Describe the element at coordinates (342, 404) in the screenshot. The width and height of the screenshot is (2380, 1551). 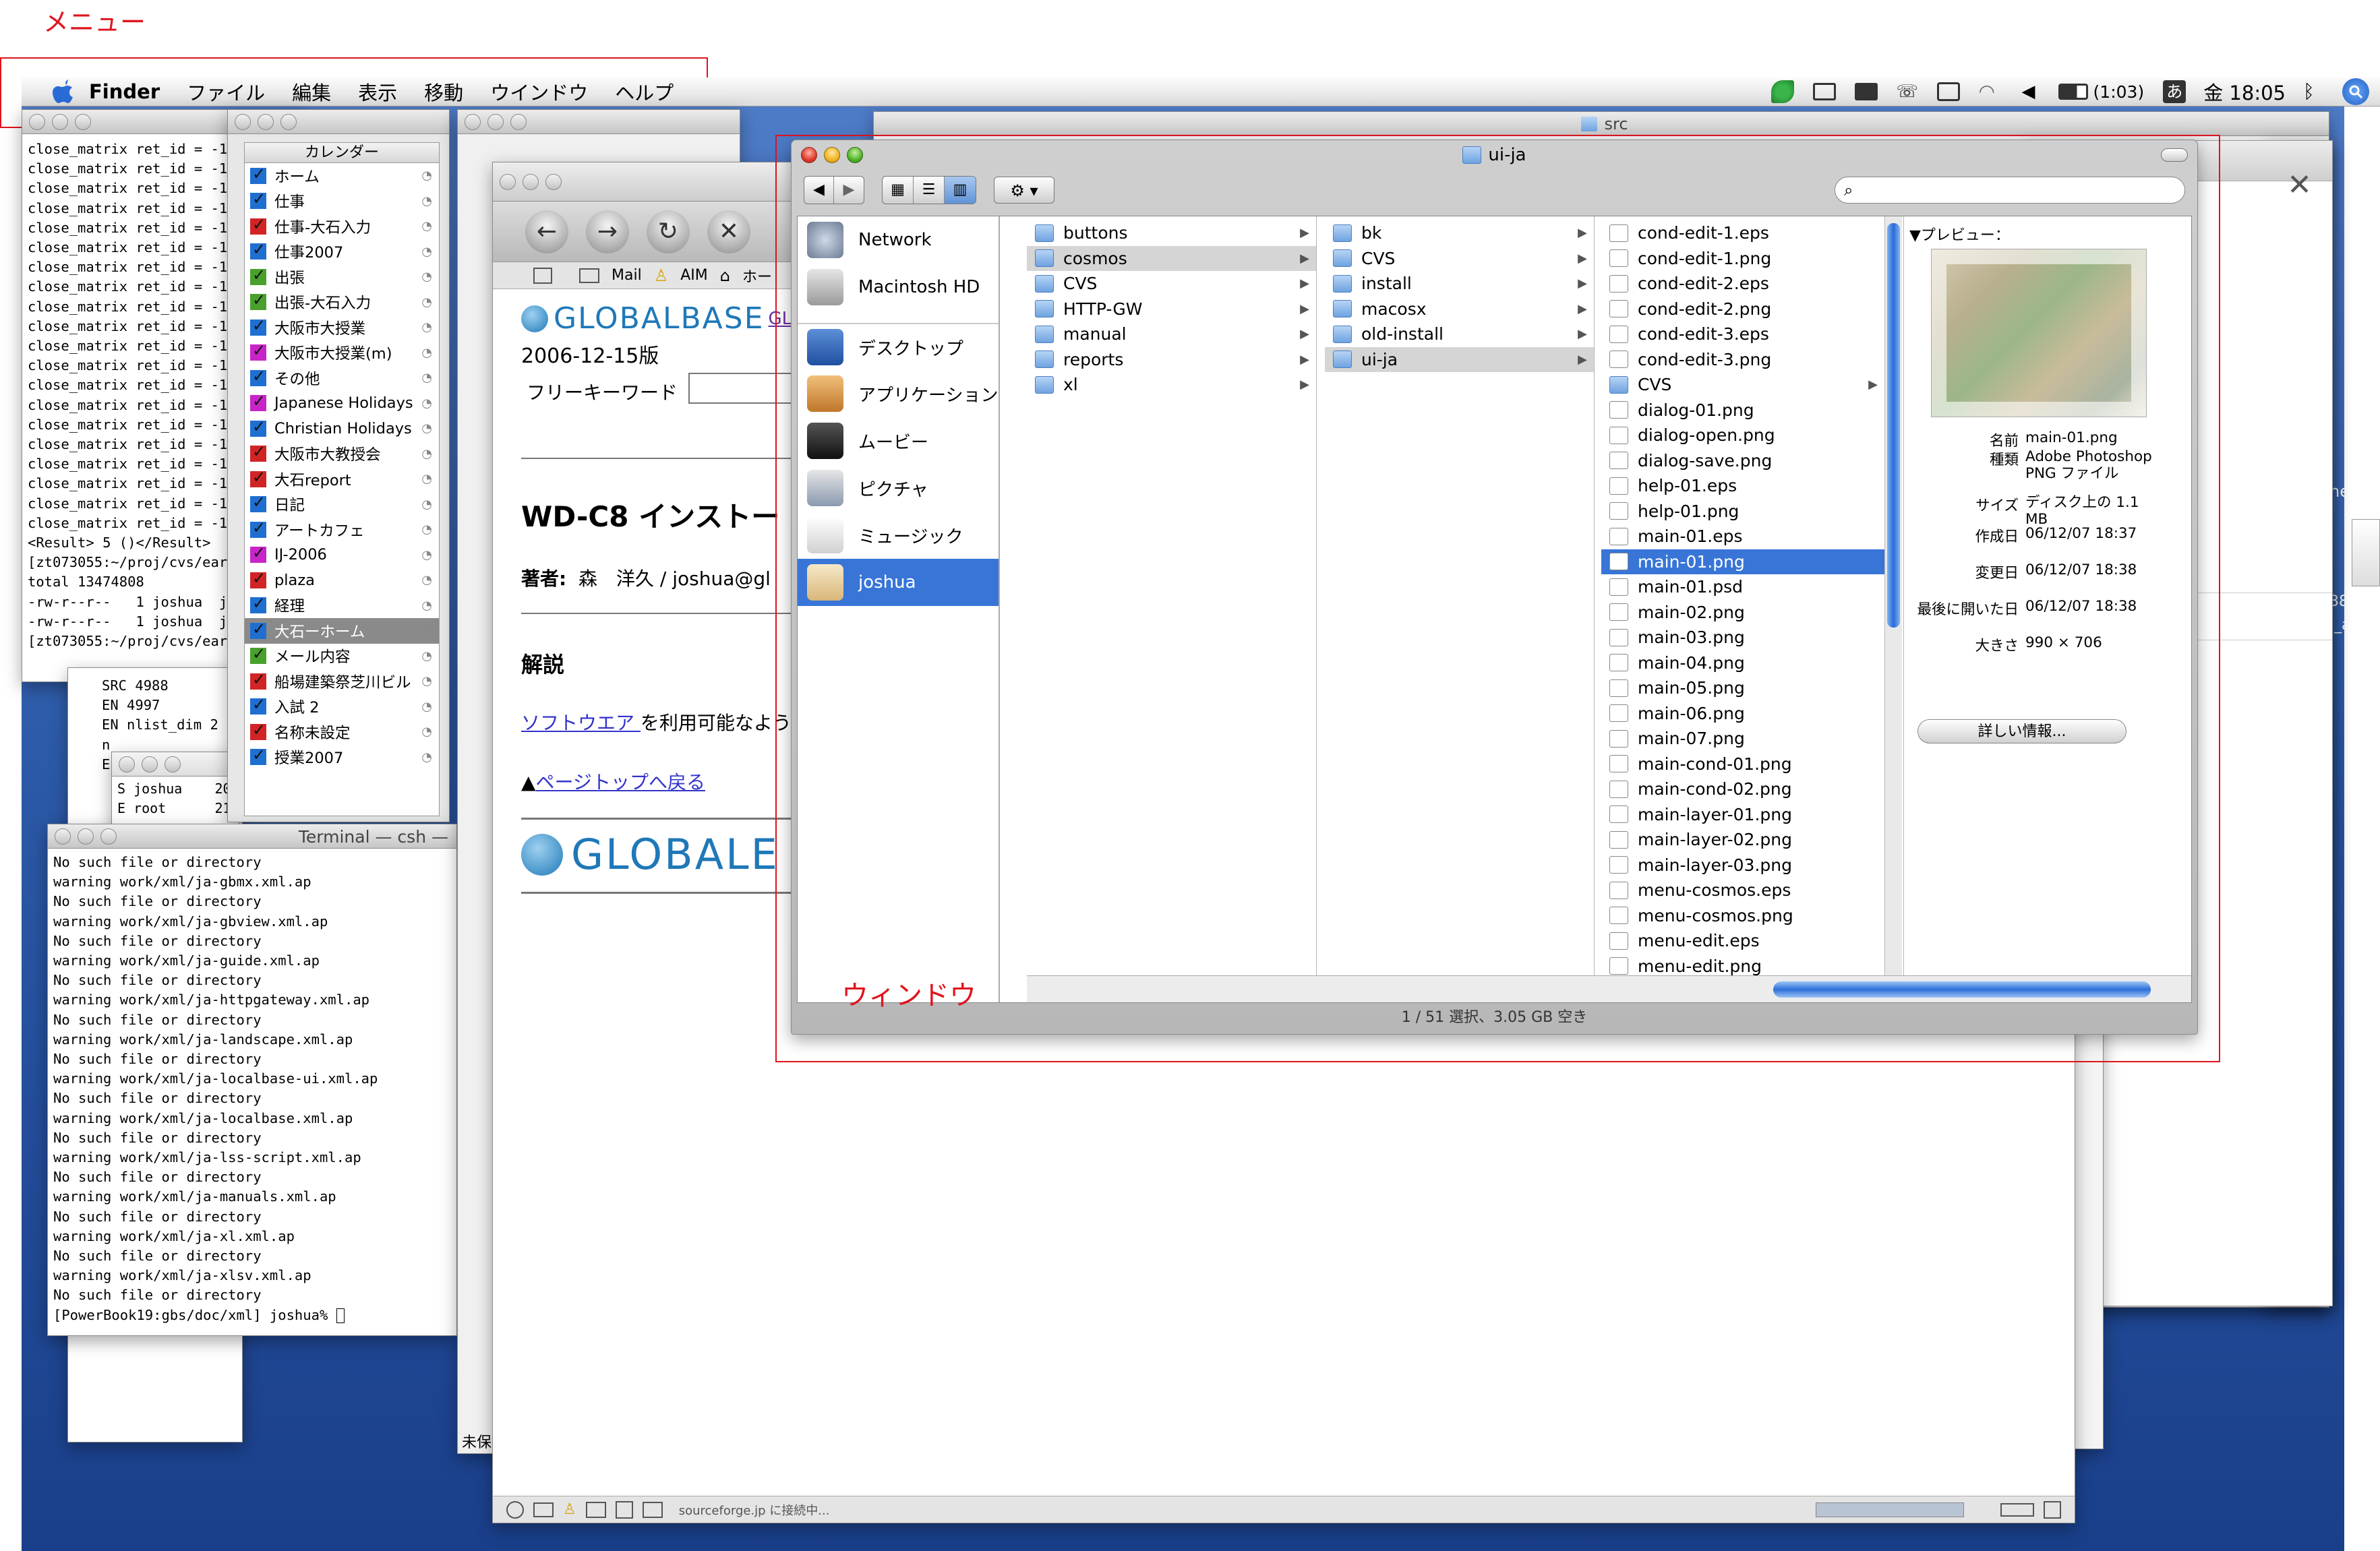
I see `calendar-item: Japanese Holidays ◔` at that location.